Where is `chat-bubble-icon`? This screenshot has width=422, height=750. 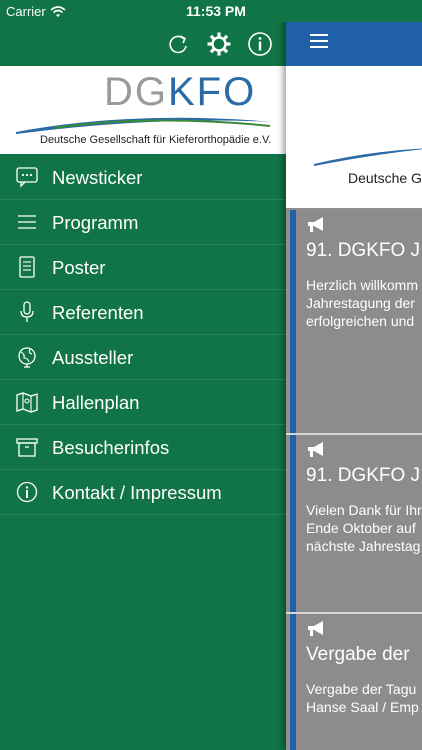 chat-bubble-icon is located at coordinates (27, 177).